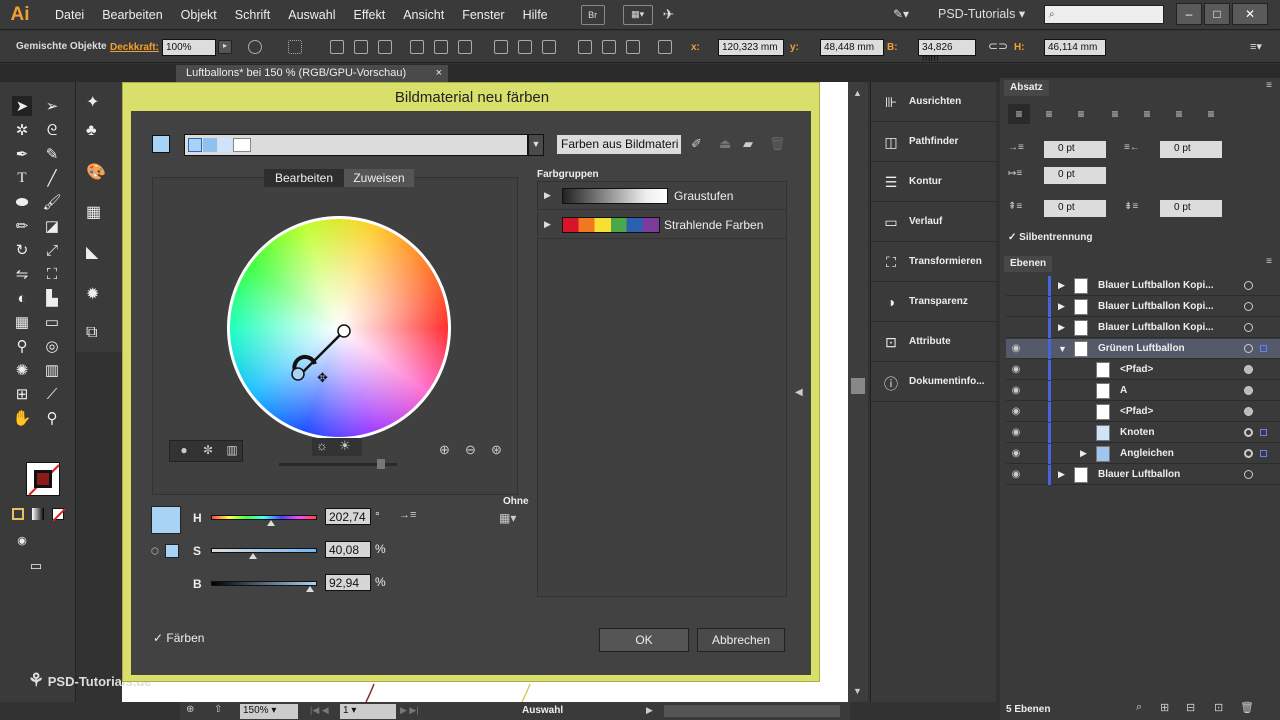  I want to click on toggle-groups-icon: ◀, so click(799, 392).